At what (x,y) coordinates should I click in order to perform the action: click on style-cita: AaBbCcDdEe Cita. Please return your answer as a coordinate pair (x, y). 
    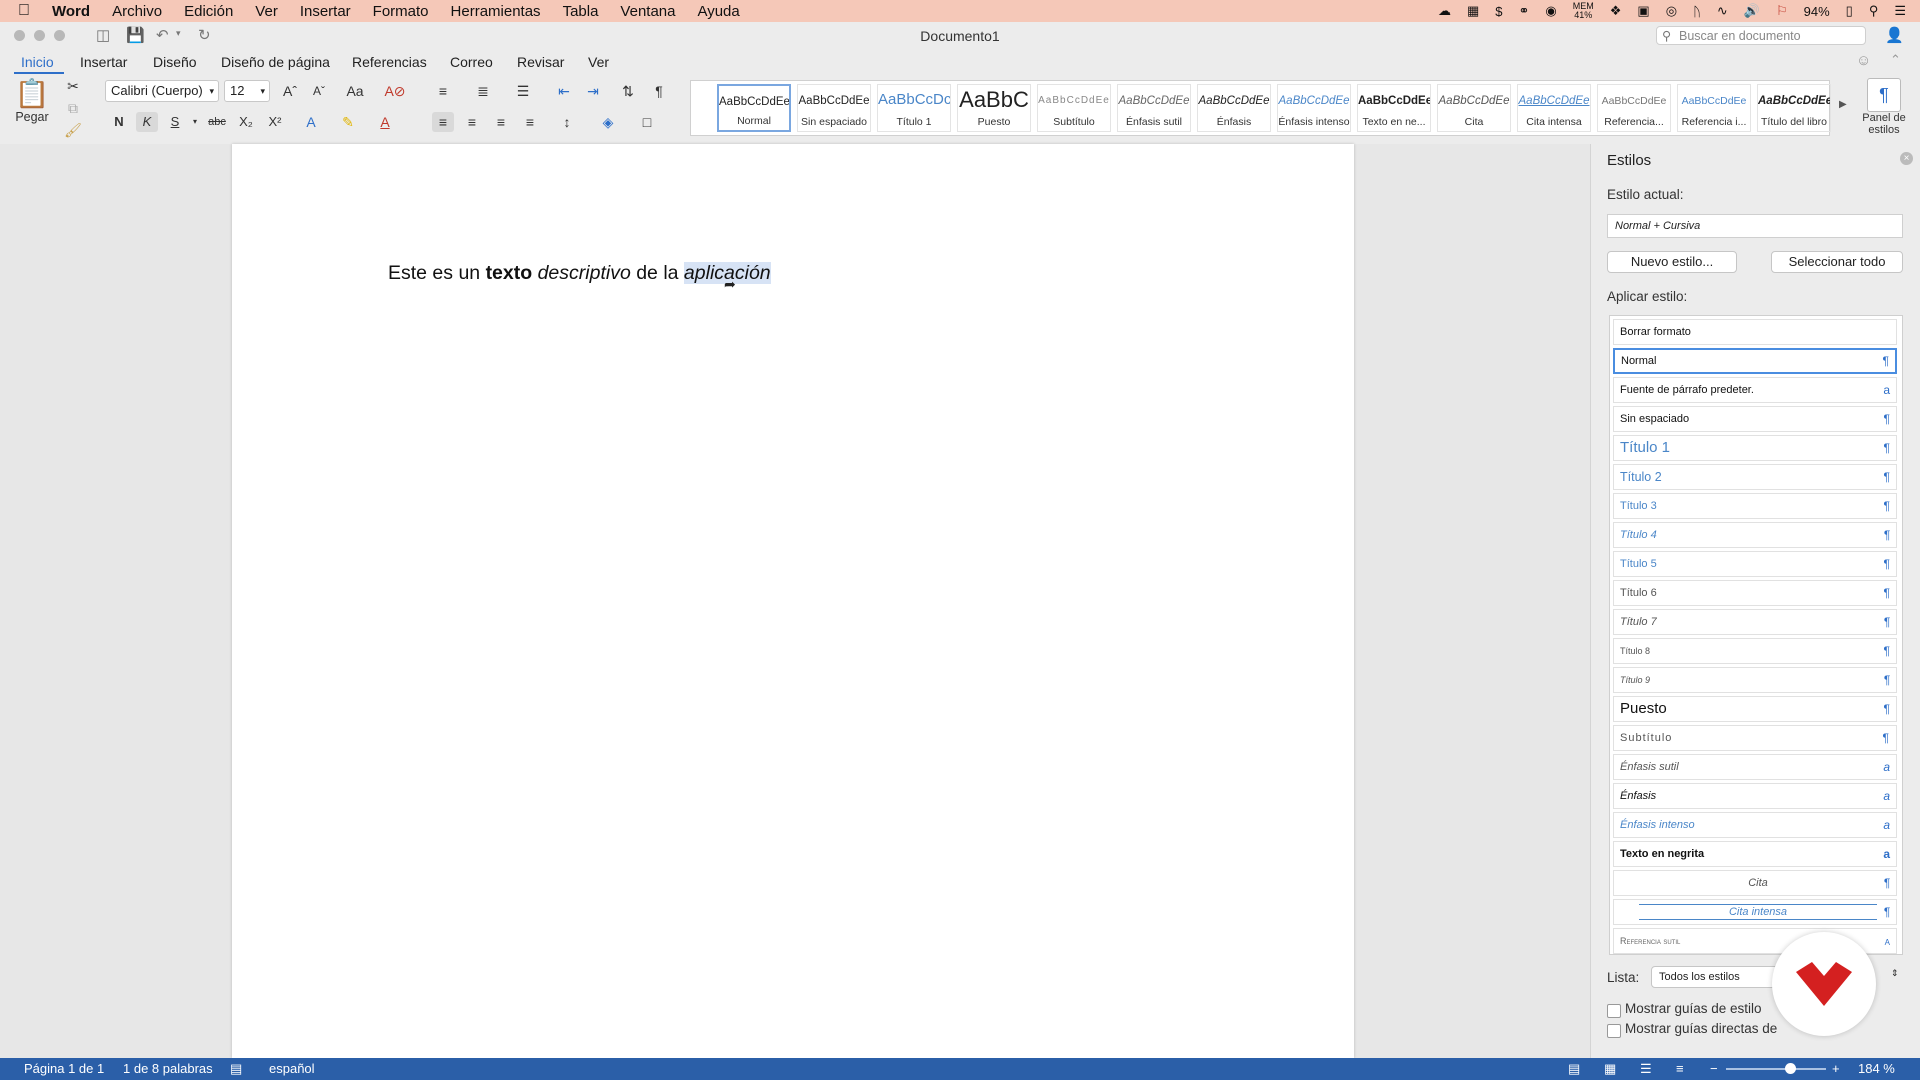
    Looking at the image, I should click on (1474, 108).